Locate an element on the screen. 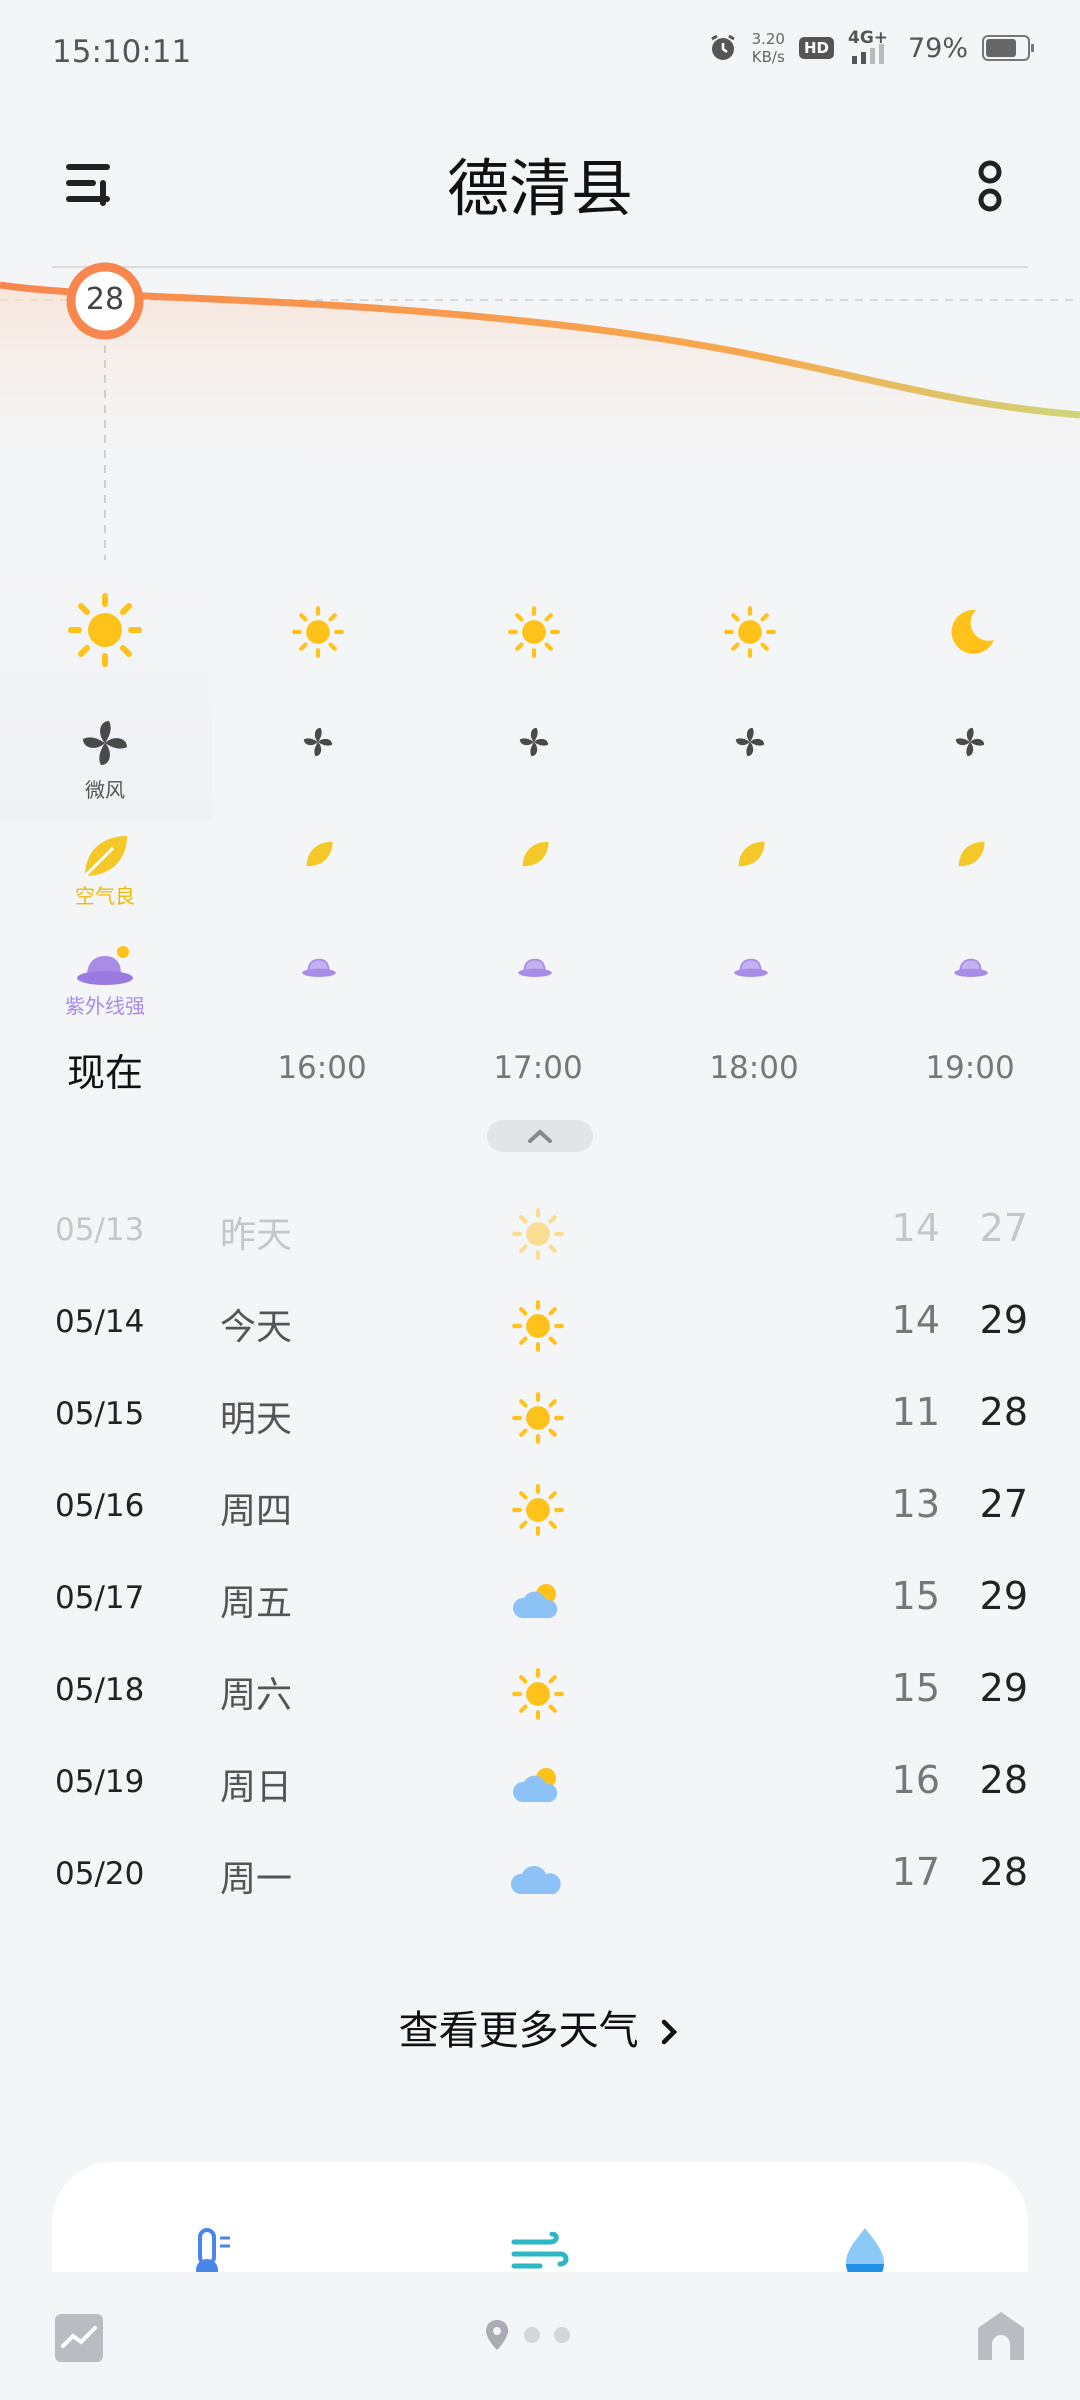  hourly-wind-row: 微风 is located at coordinates (540, 756).